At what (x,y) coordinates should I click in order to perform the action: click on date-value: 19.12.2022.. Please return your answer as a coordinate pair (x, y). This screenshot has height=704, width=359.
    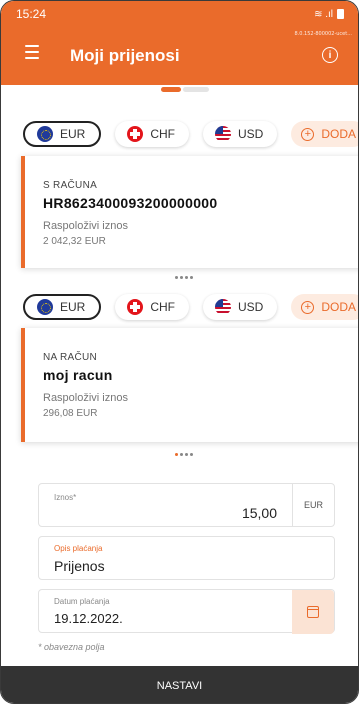
    Looking at the image, I should click on (88, 618).